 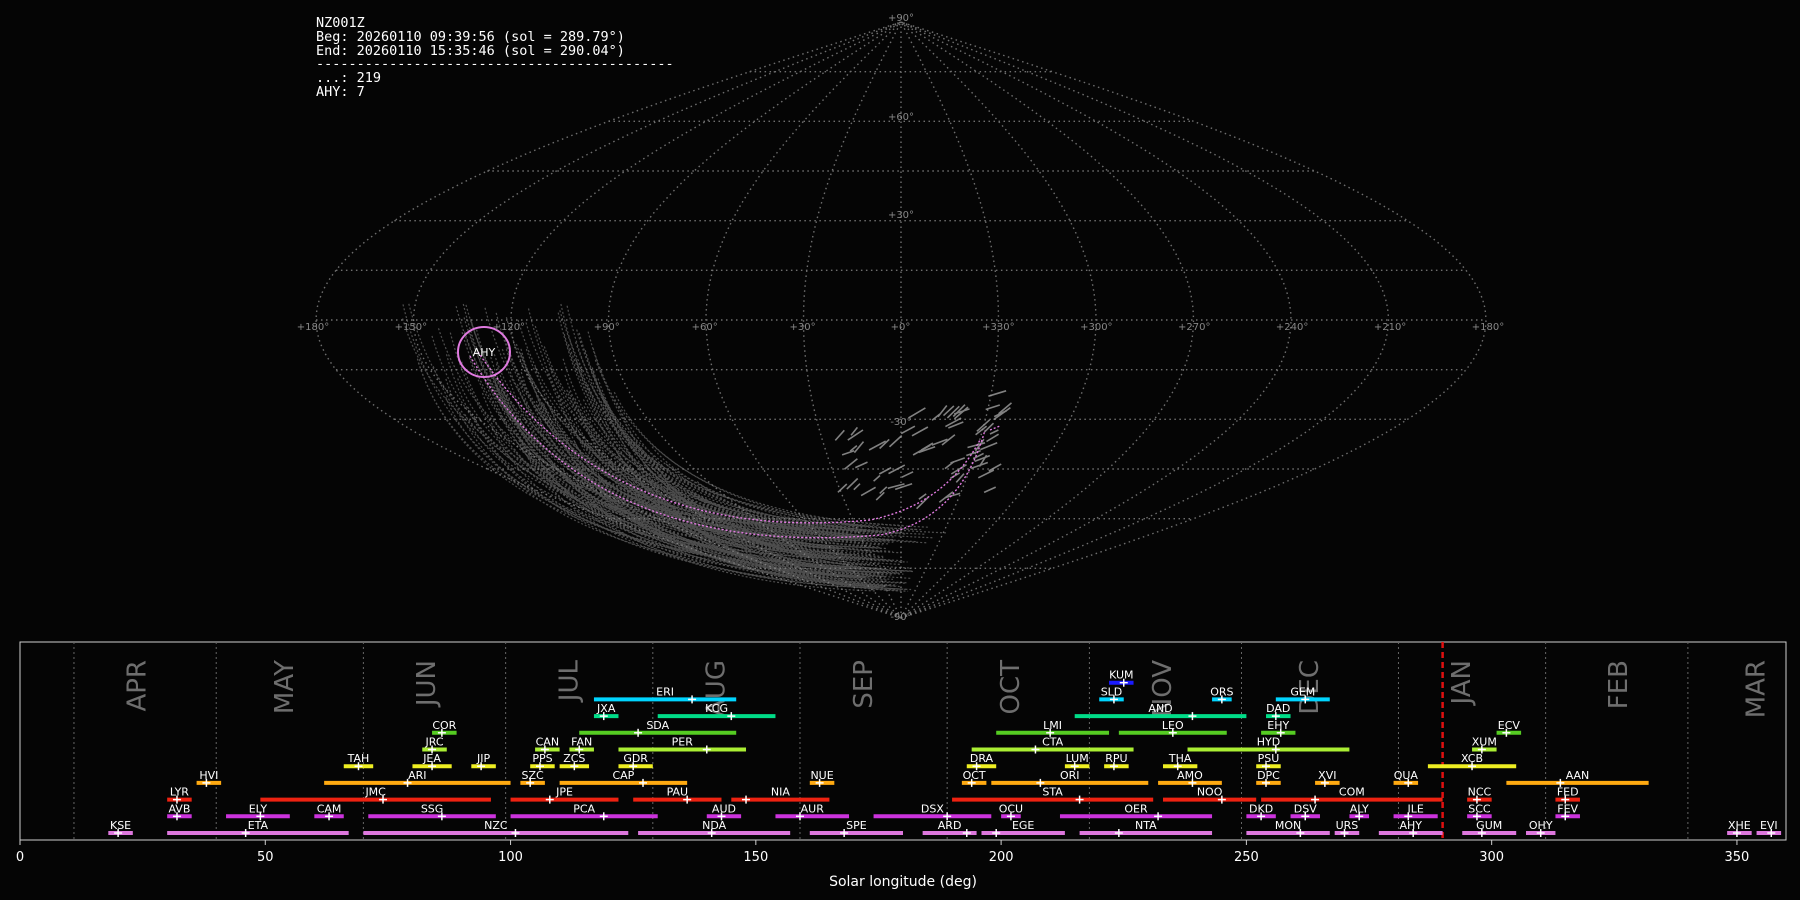 I want to click on shower-aur: AUR, so click(x=812, y=811).